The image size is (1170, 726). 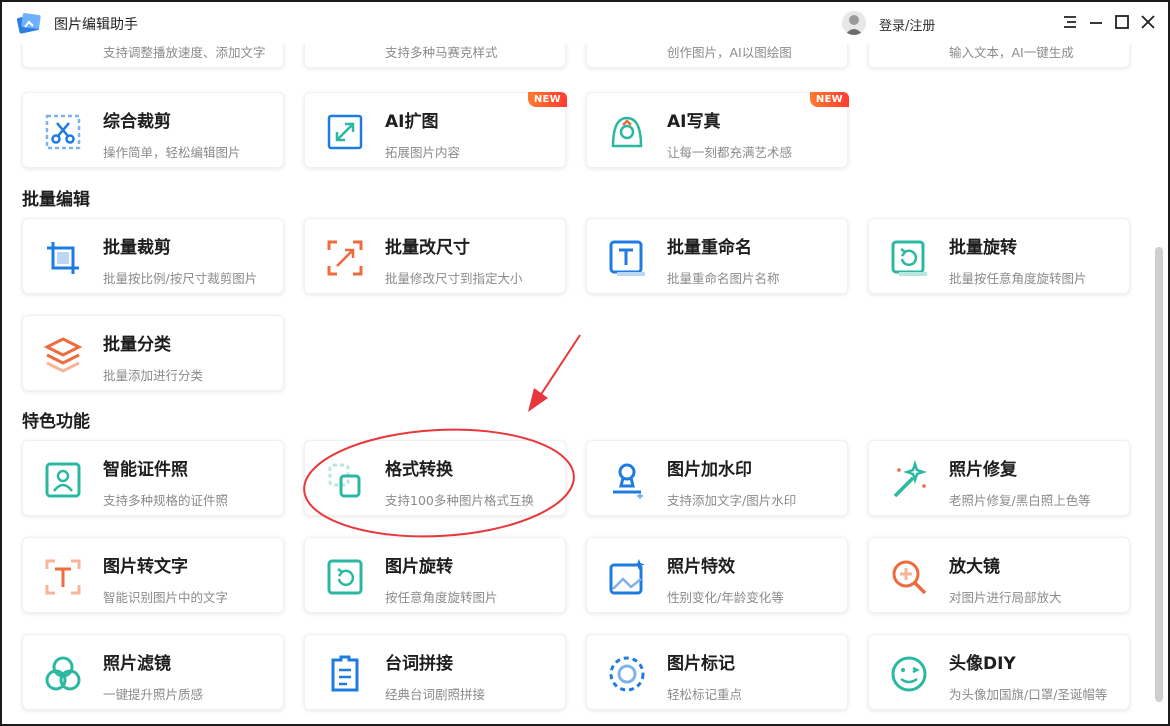 I want to click on id-photo-icon, so click(x=63, y=480).